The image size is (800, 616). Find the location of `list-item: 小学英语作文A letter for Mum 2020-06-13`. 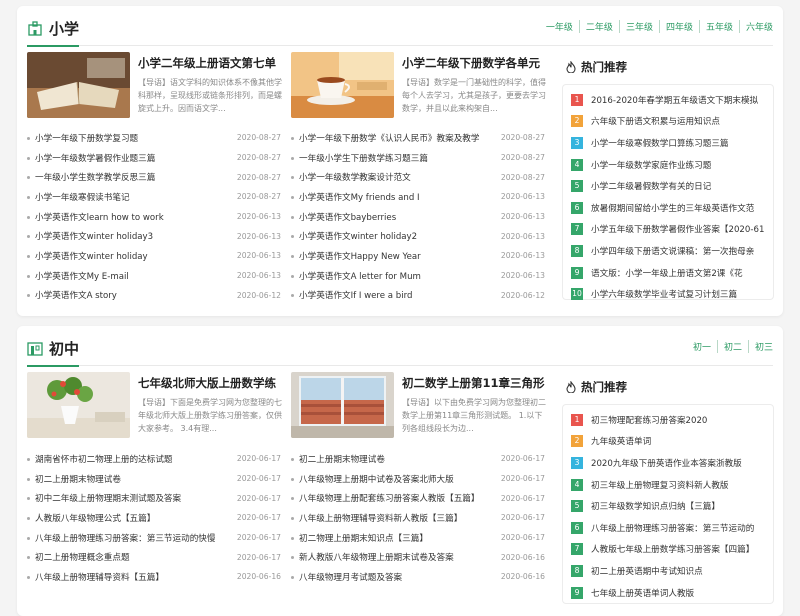

list-item: 小学英语作文A letter for Mum 2020-06-13 is located at coordinates (418, 276).